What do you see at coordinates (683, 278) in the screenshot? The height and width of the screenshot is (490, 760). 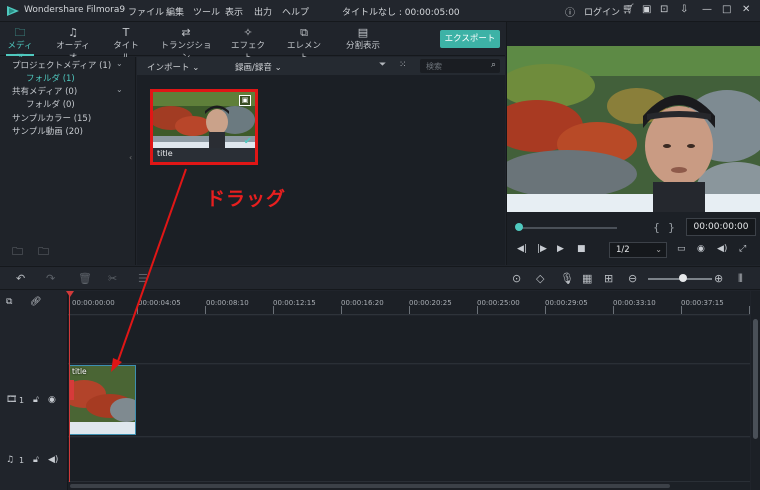 I see `zoom-slider-handle` at bounding box center [683, 278].